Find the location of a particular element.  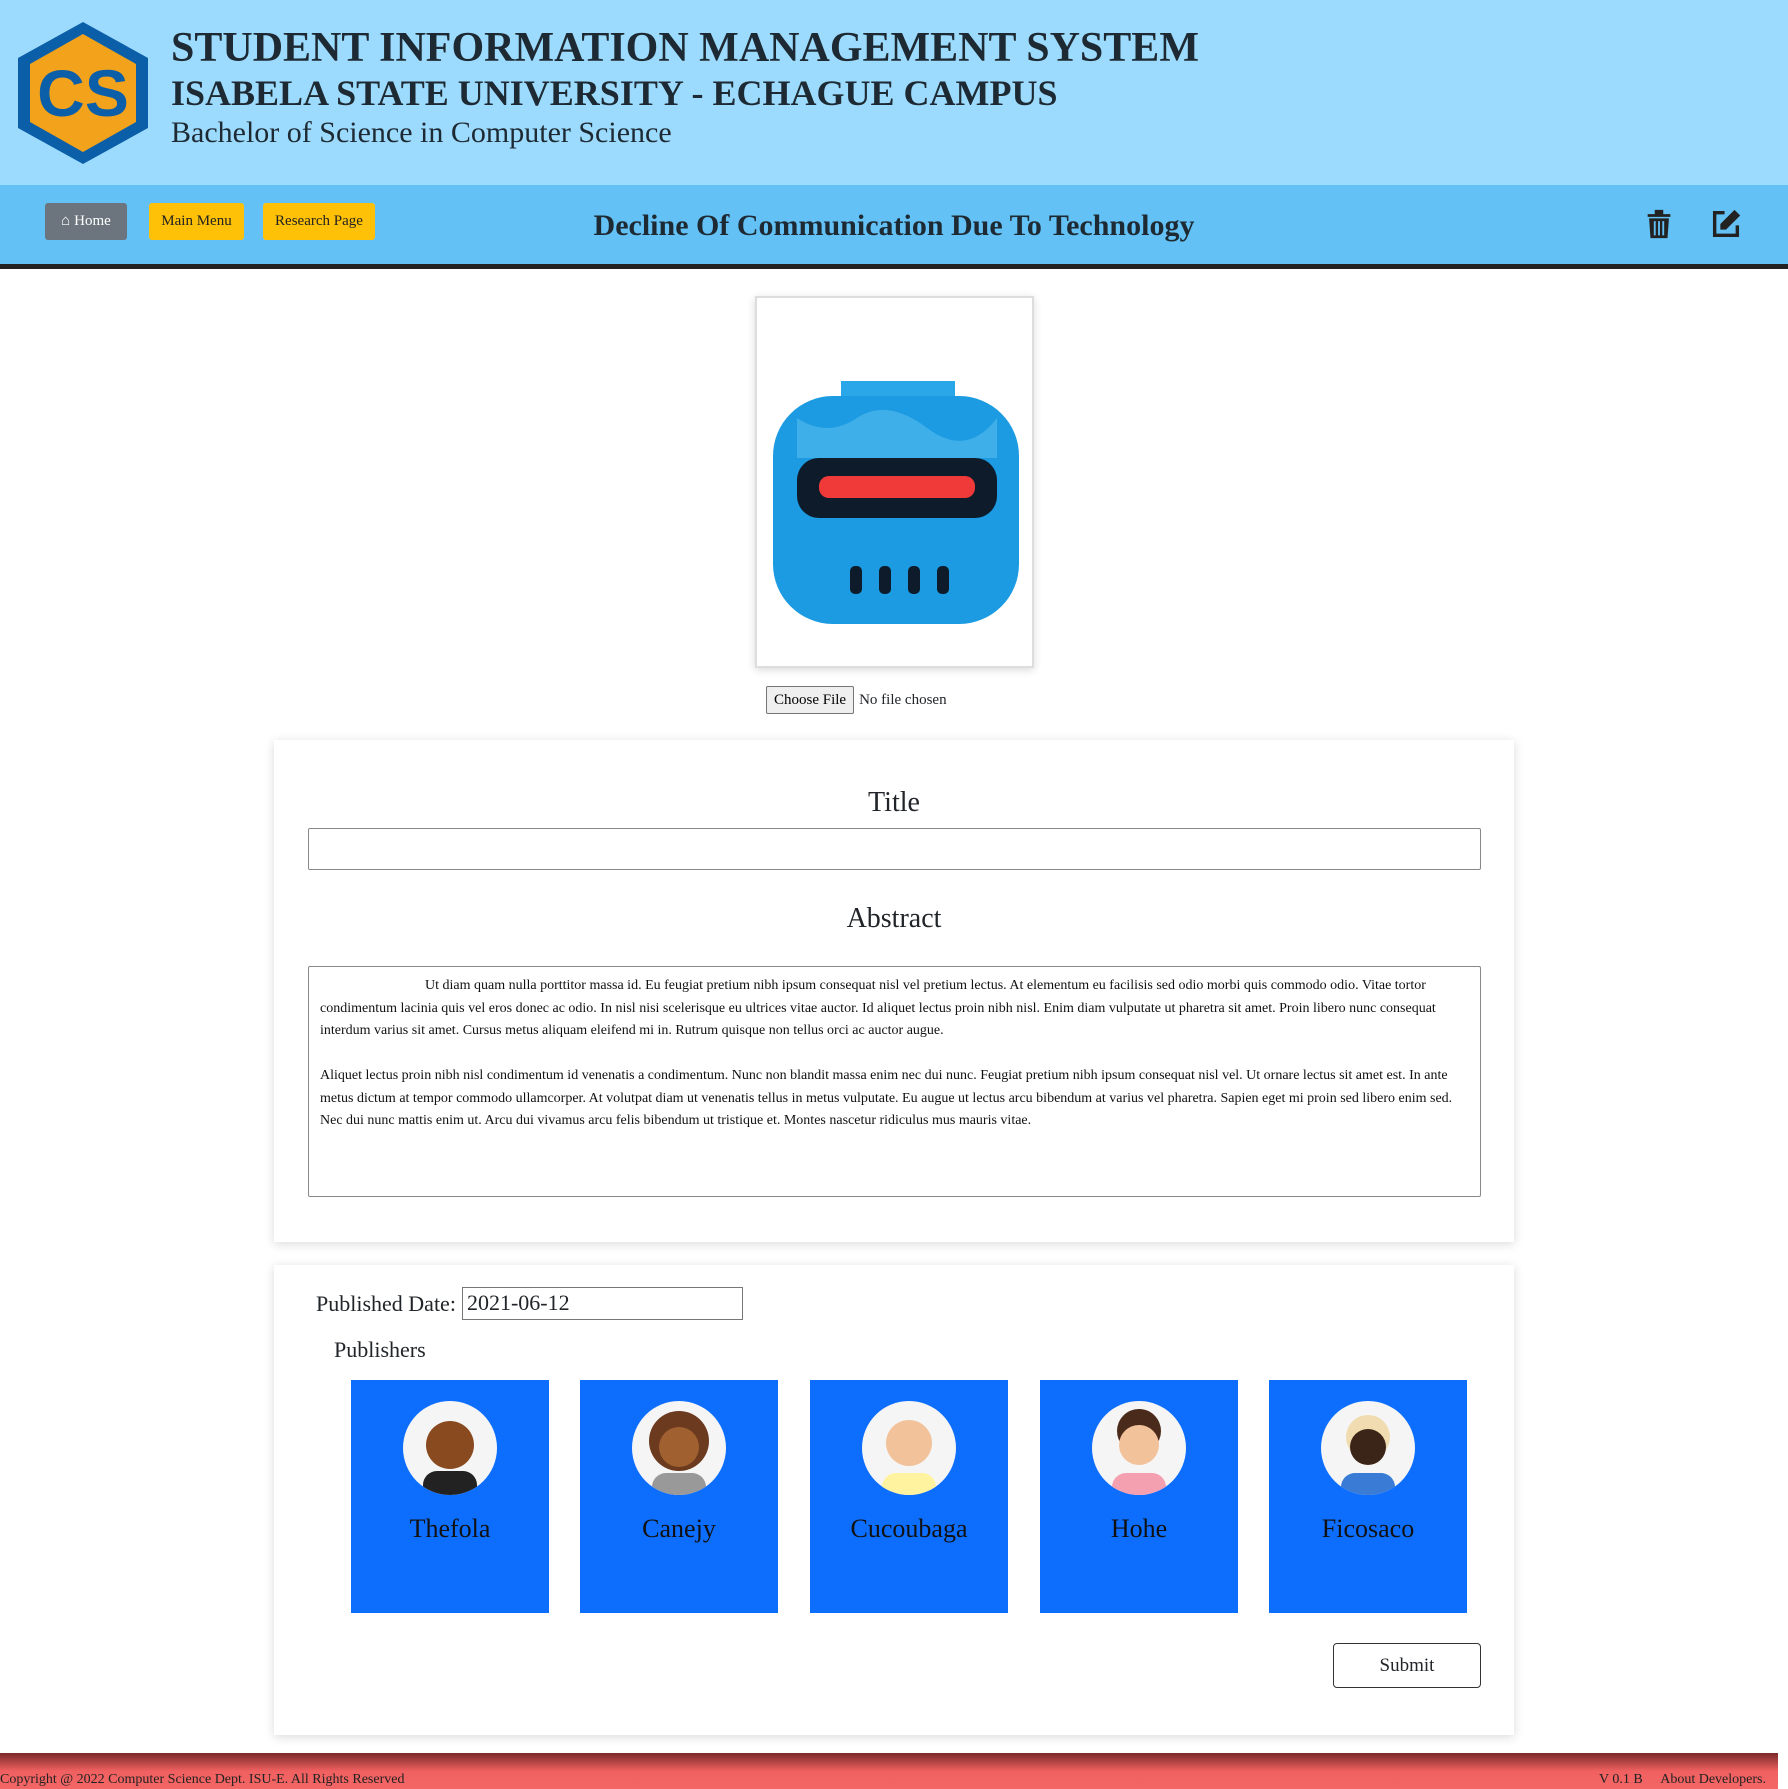

published-date-input: 2021-06-12 is located at coordinates (602, 1303).